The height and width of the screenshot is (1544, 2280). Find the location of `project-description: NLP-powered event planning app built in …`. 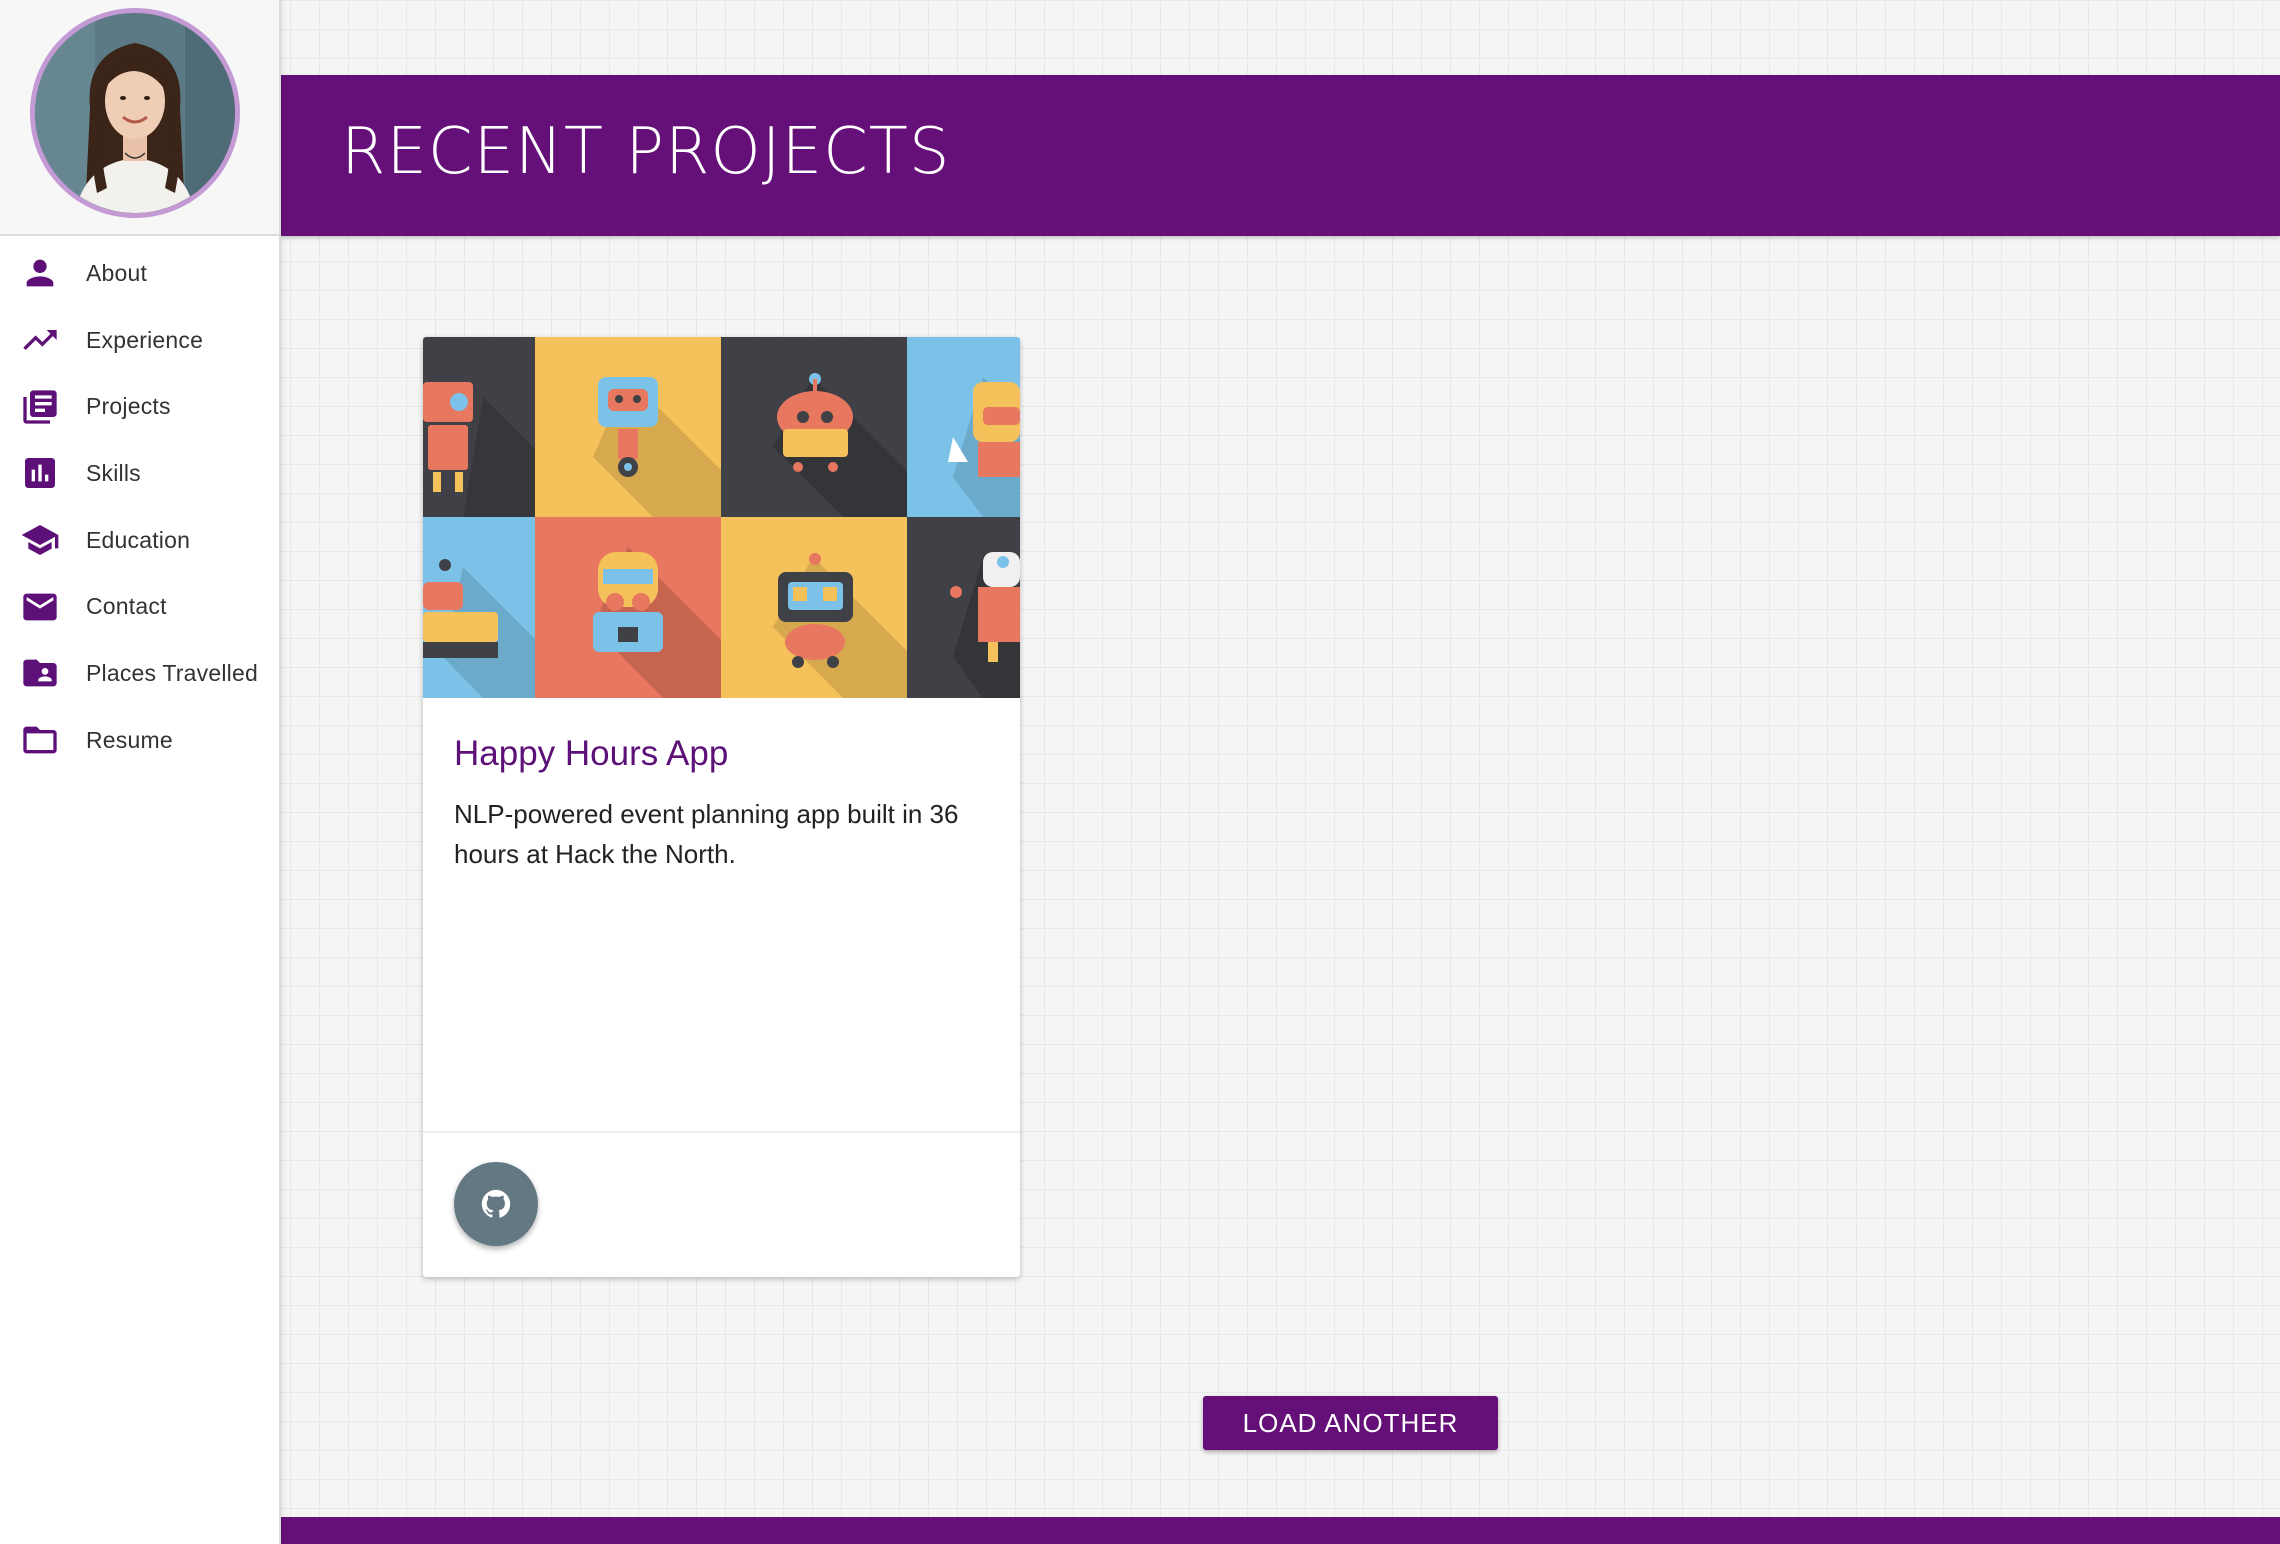

project-description: NLP-powered event planning app built in … is located at coordinates (706, 834).